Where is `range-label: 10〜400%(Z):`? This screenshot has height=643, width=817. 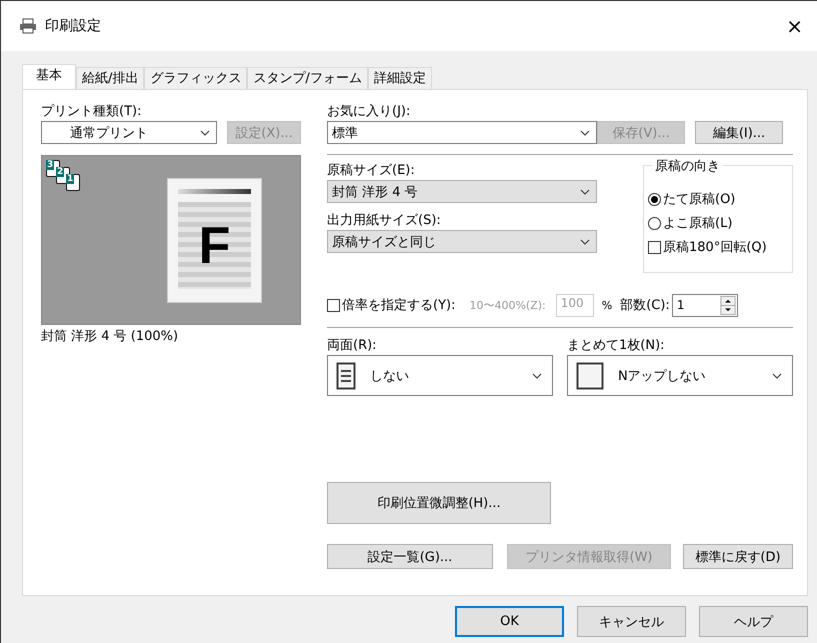
range-label: 10〜400%(Z): is located at coordinates (507, 305).